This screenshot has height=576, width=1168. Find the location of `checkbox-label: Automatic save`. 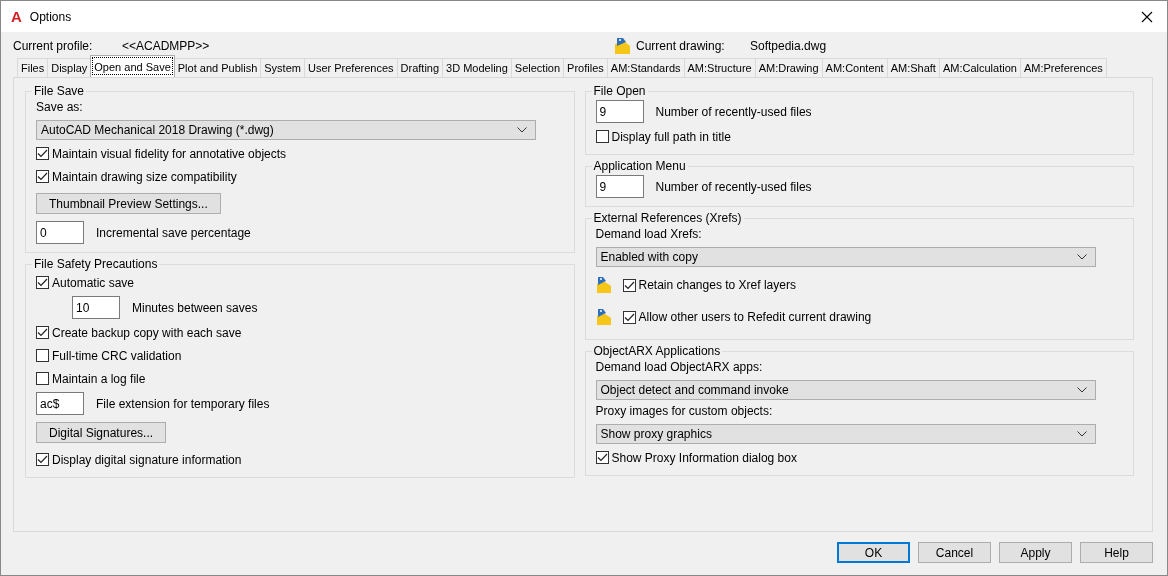

checkbox-label: Automatic save is located at coordinates (93, 282).